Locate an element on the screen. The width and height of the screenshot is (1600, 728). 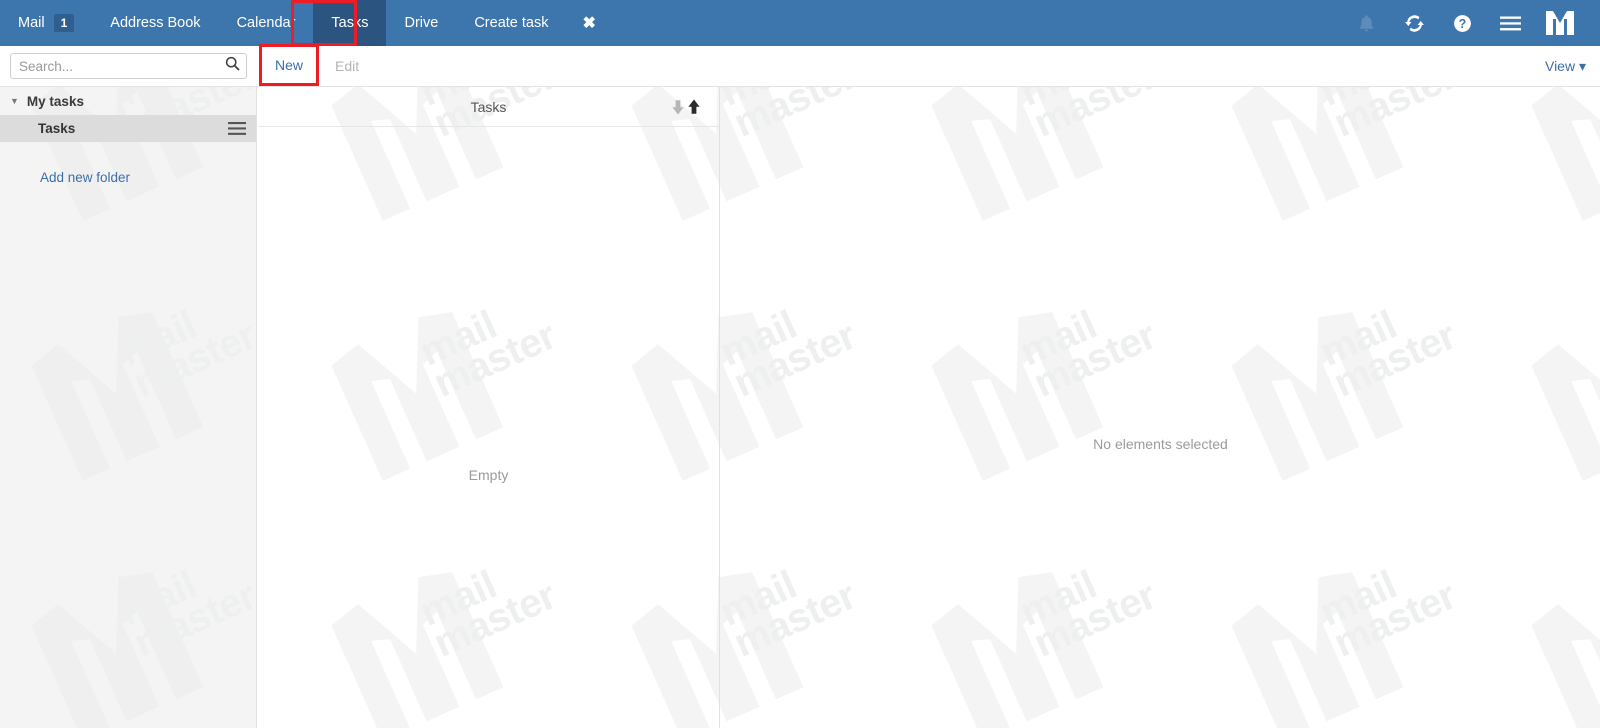
search-input is located at coordinates (128, 66).